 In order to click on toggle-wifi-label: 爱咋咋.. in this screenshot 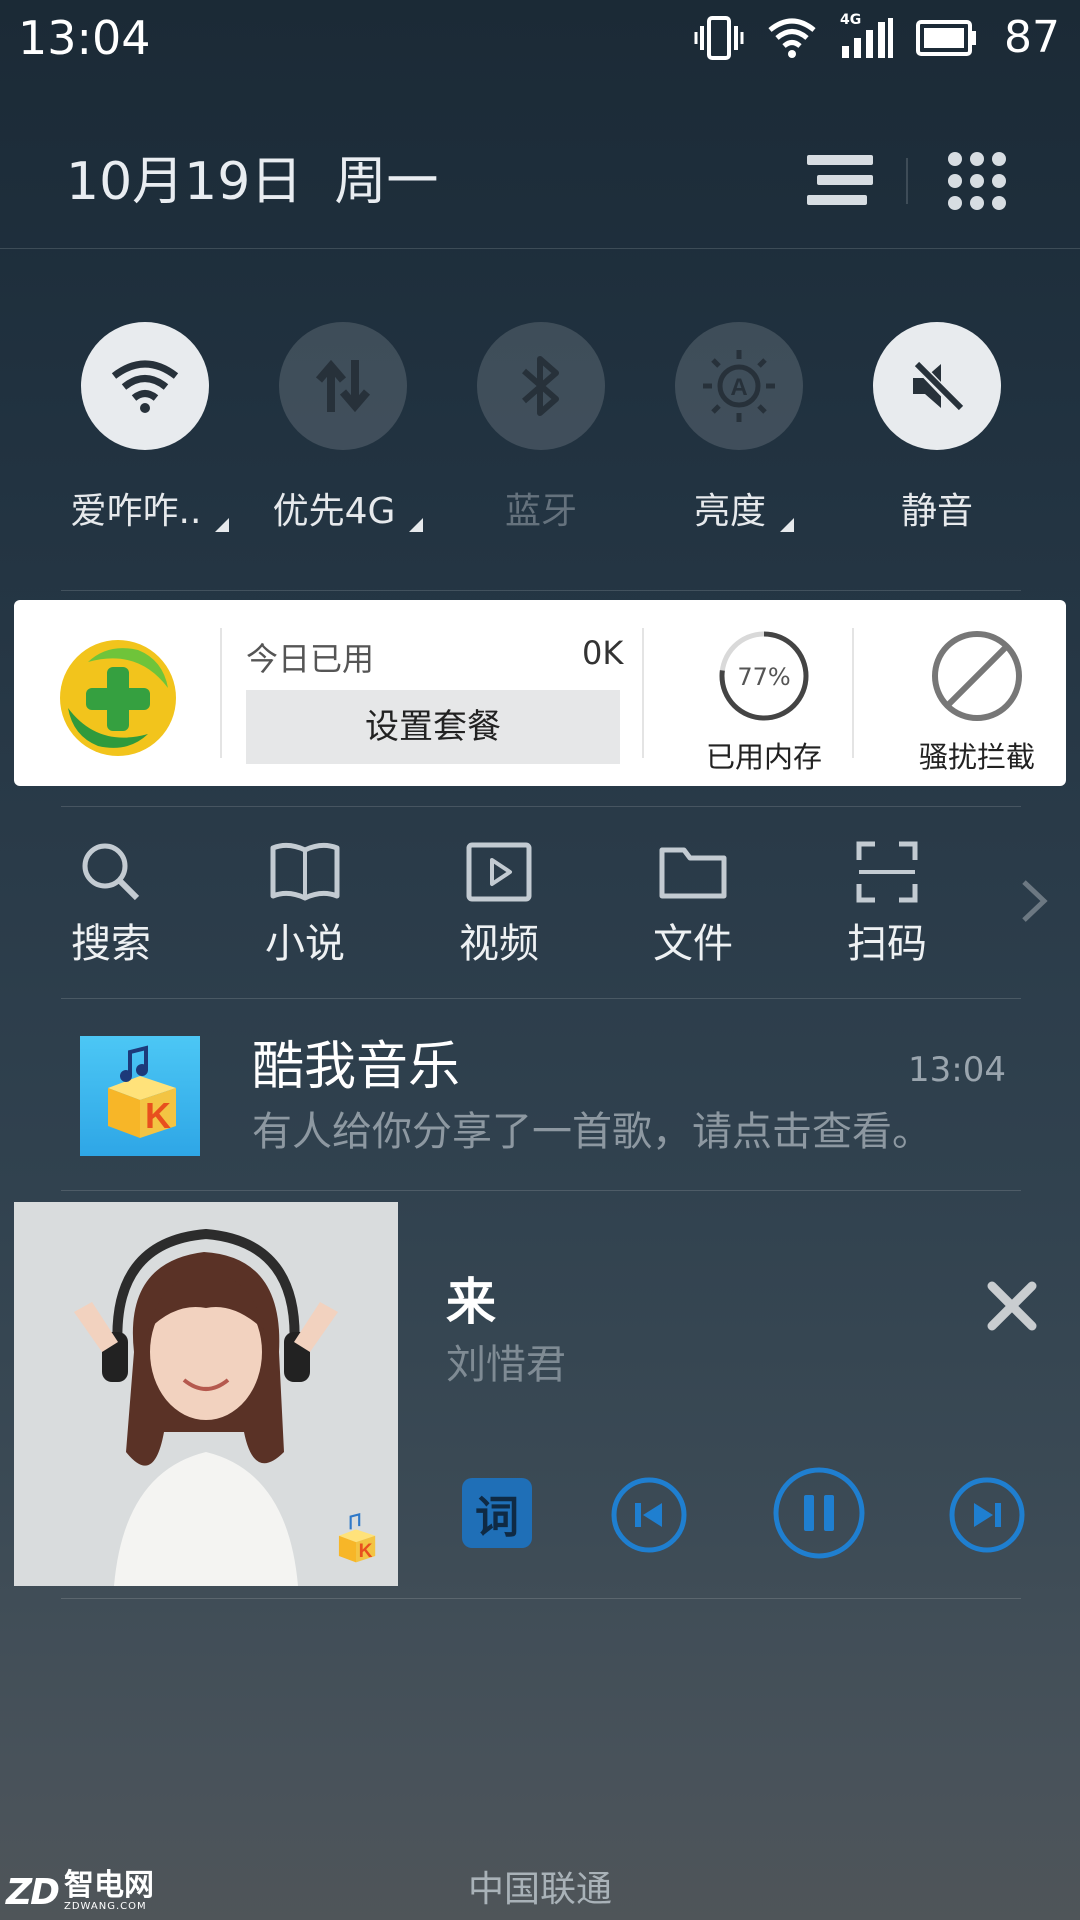, I will do `click(150, 512)`.